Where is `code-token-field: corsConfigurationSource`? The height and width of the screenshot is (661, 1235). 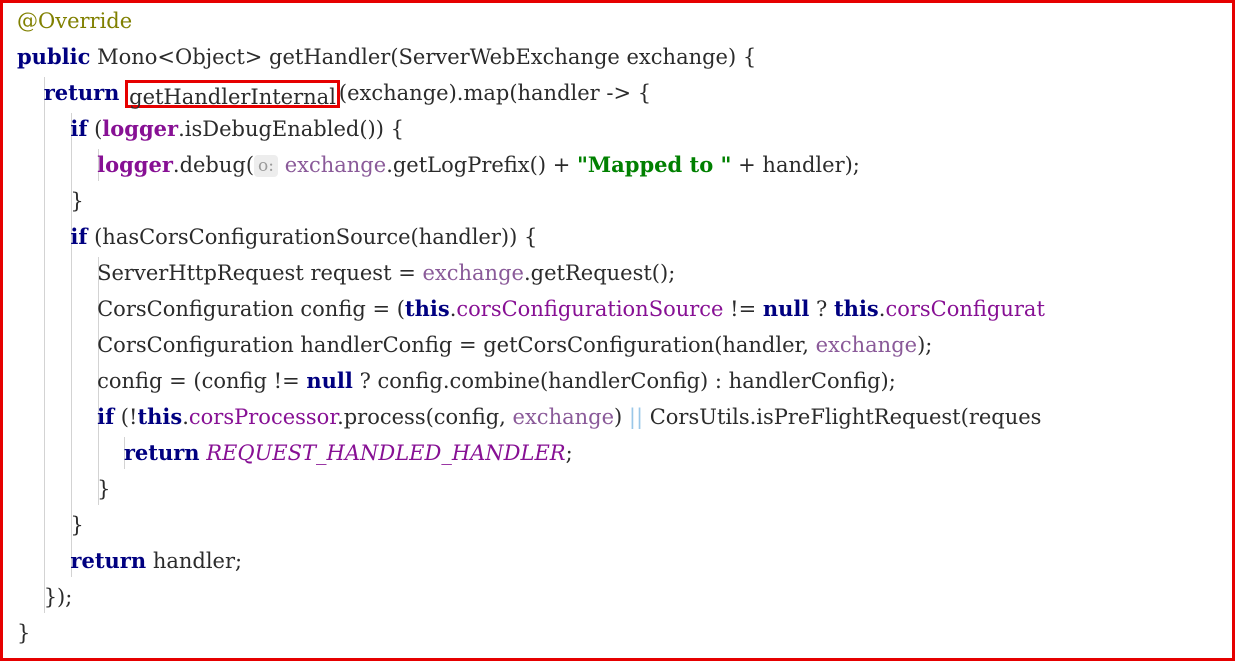 code-token-field: corsConfigurationSource is located at coordinates (590, 309).